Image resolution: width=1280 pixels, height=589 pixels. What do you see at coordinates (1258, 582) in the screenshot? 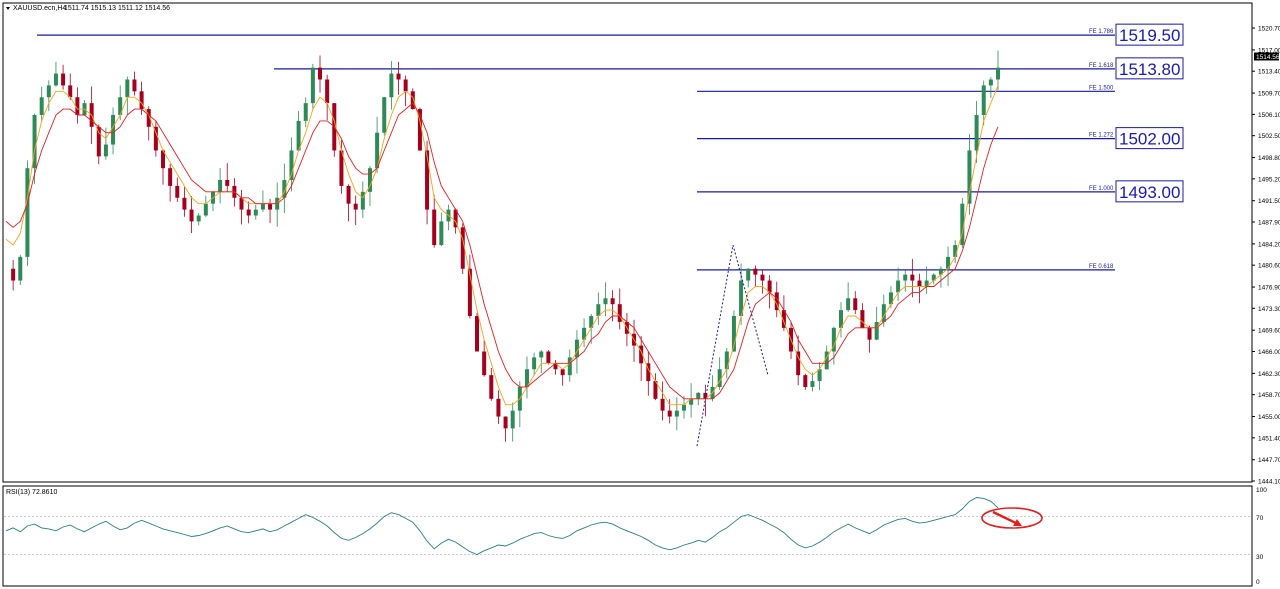
I see `rsi-tick-0: 0` at bounding box center [1258, 582].